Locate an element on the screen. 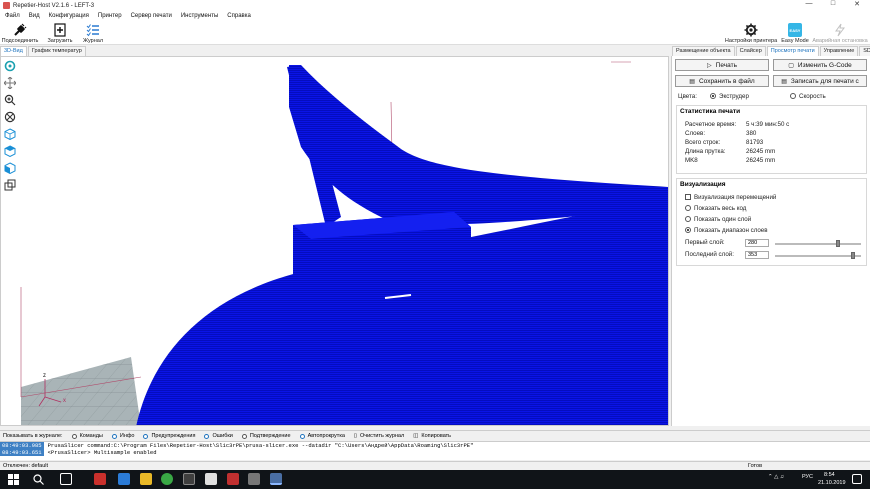 The height and width of the screenshot is (489, 870). log-timestamp: 08:49:03.651 is located at coordinates (22, 452).